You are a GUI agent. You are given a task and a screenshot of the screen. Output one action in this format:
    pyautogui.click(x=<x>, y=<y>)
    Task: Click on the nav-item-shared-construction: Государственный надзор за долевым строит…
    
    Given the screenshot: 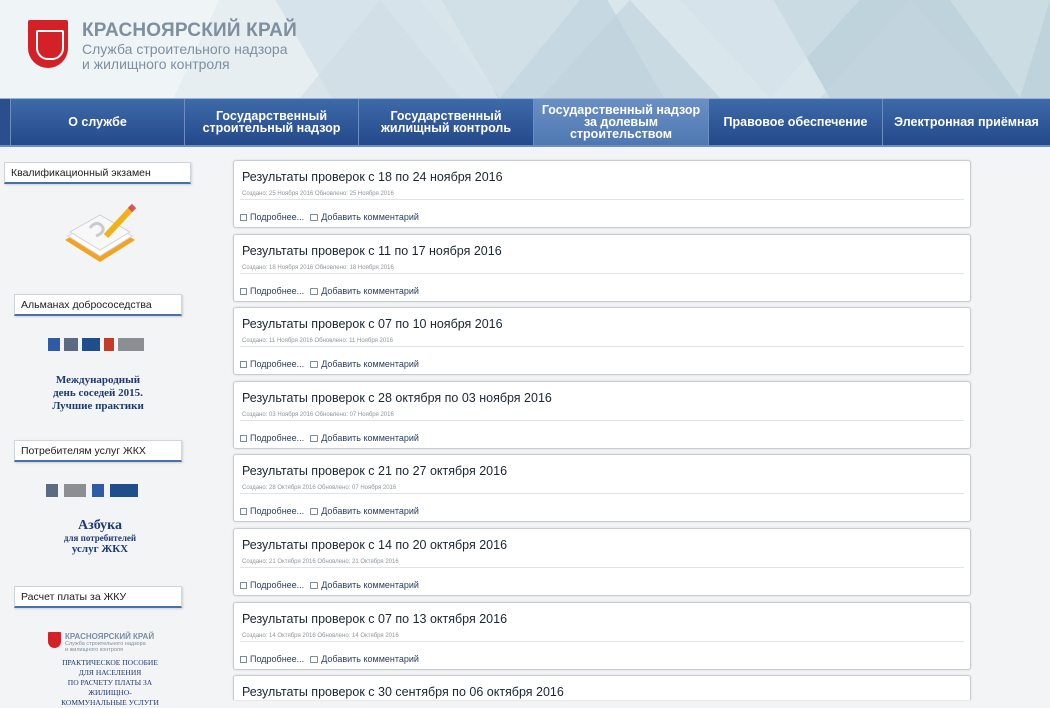 What is the action you would take?
    pyautogui.click(x=621, y=122)
    